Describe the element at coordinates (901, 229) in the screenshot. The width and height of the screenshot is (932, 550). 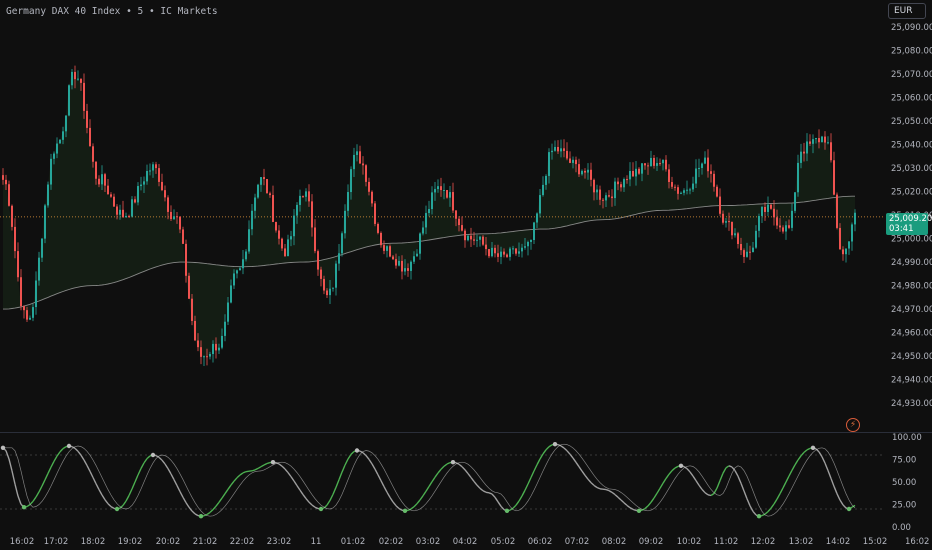
I see `bar-countdown: 03:41` at that location.